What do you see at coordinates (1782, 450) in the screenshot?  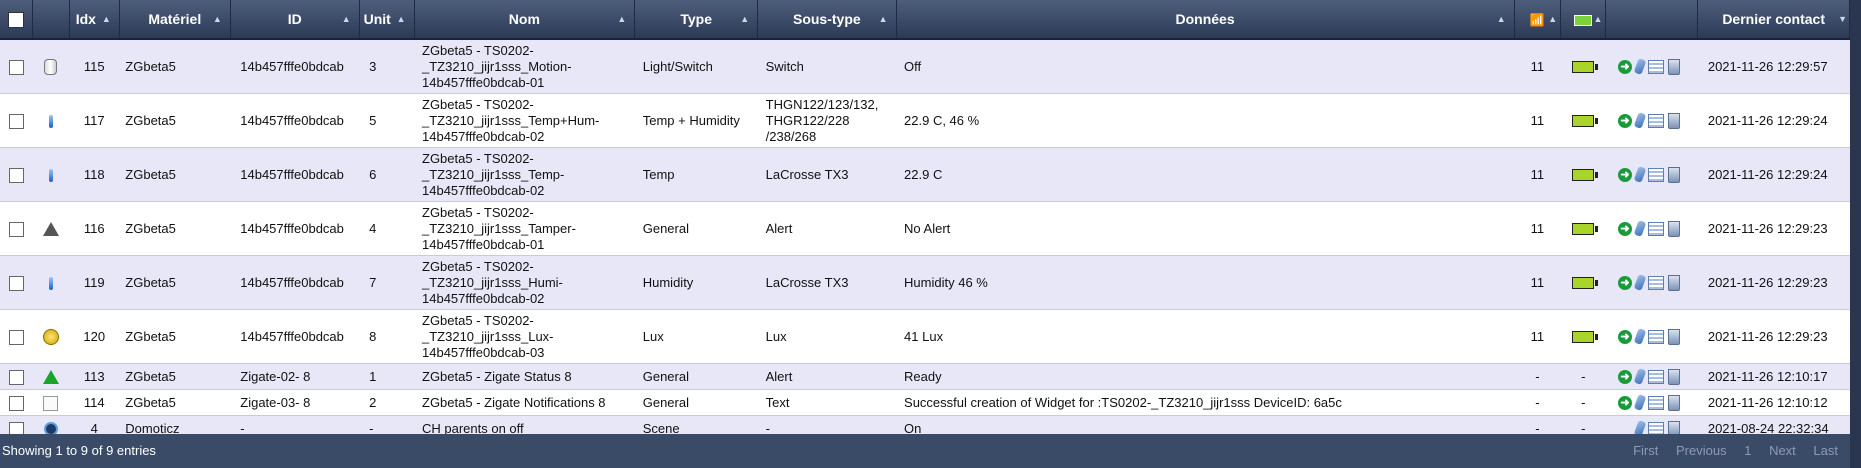 I see `pagination-next: Next` at bounding box center [1782, 450].